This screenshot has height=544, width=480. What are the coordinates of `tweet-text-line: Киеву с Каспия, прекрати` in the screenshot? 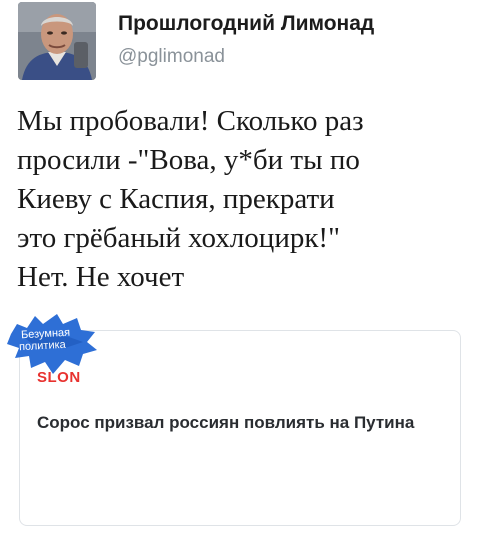 It's located at (176, 199).